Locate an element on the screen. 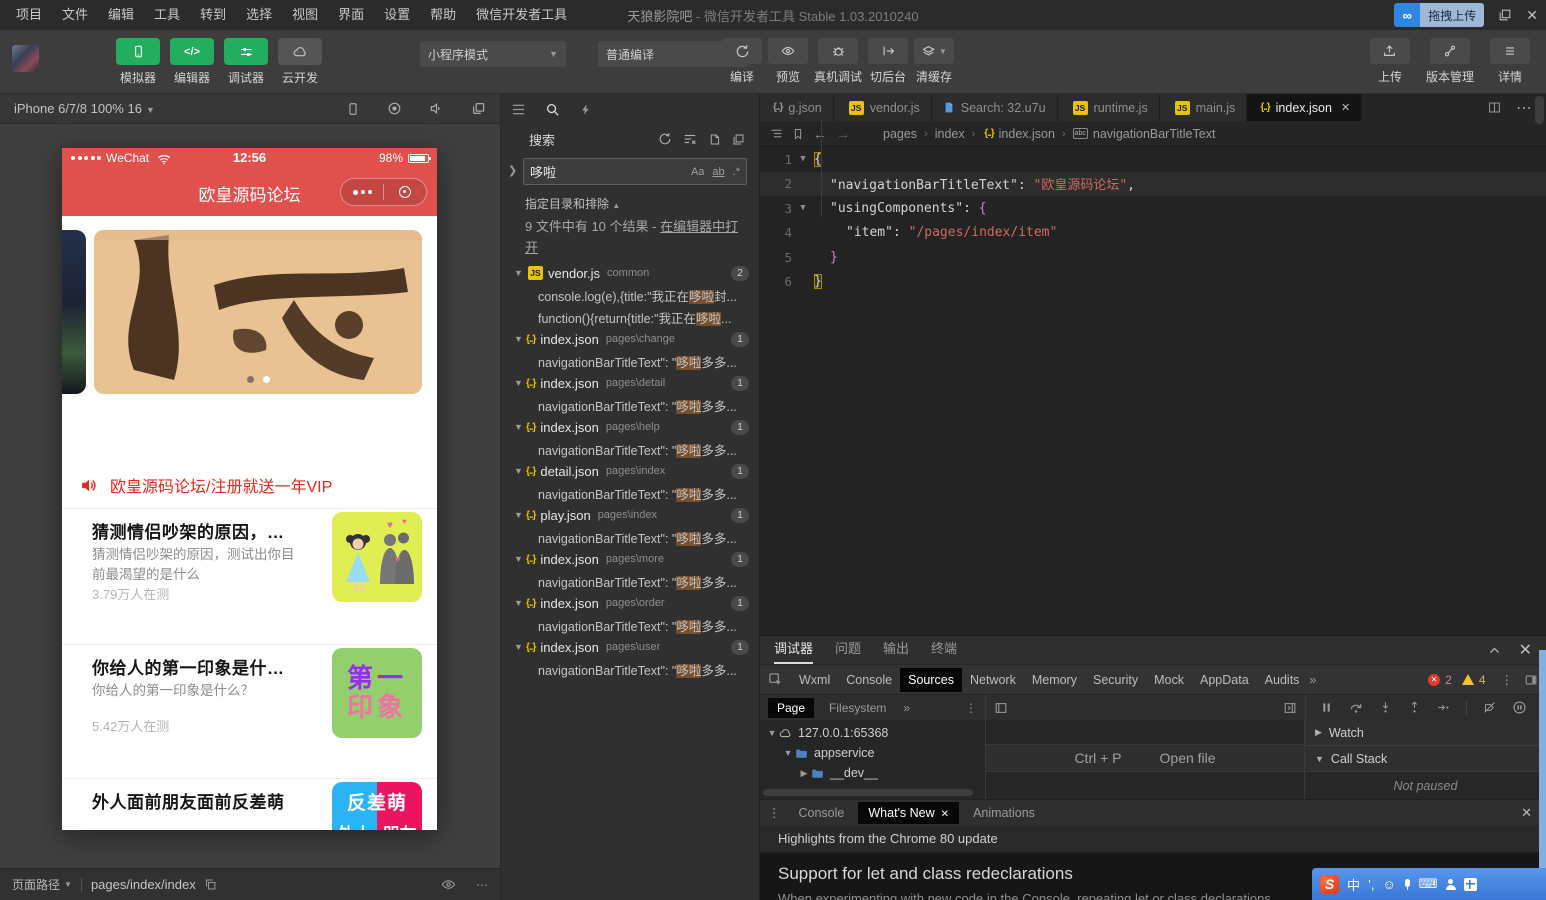  devtools-tab-Console: Console is located at coordinates (869, 680).